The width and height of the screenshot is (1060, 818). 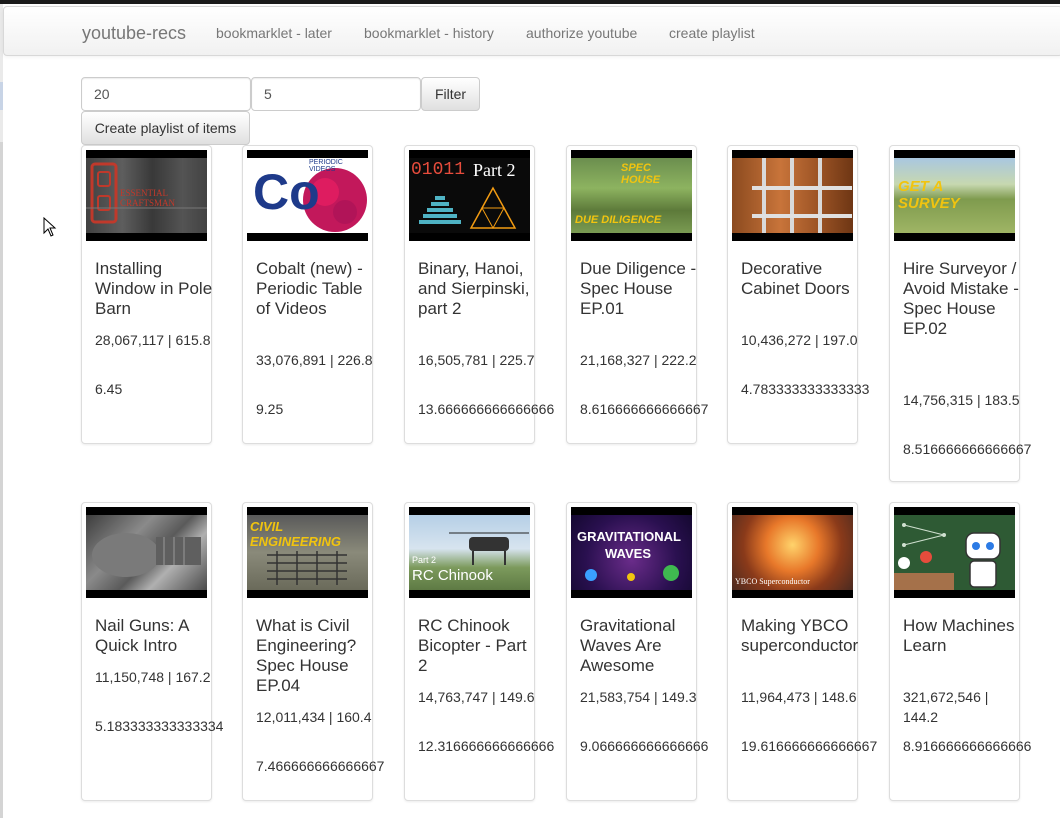 I want to click on video-title: Binary, Hanoi, and Sierpinski, part 2, so click(x=477, y=289).